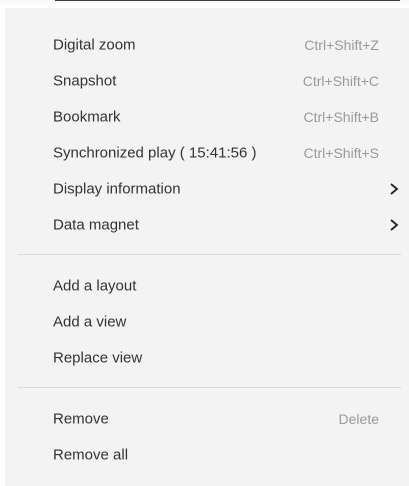  I want to click on menu-item-label: Digital zoom, so click(94, 45).